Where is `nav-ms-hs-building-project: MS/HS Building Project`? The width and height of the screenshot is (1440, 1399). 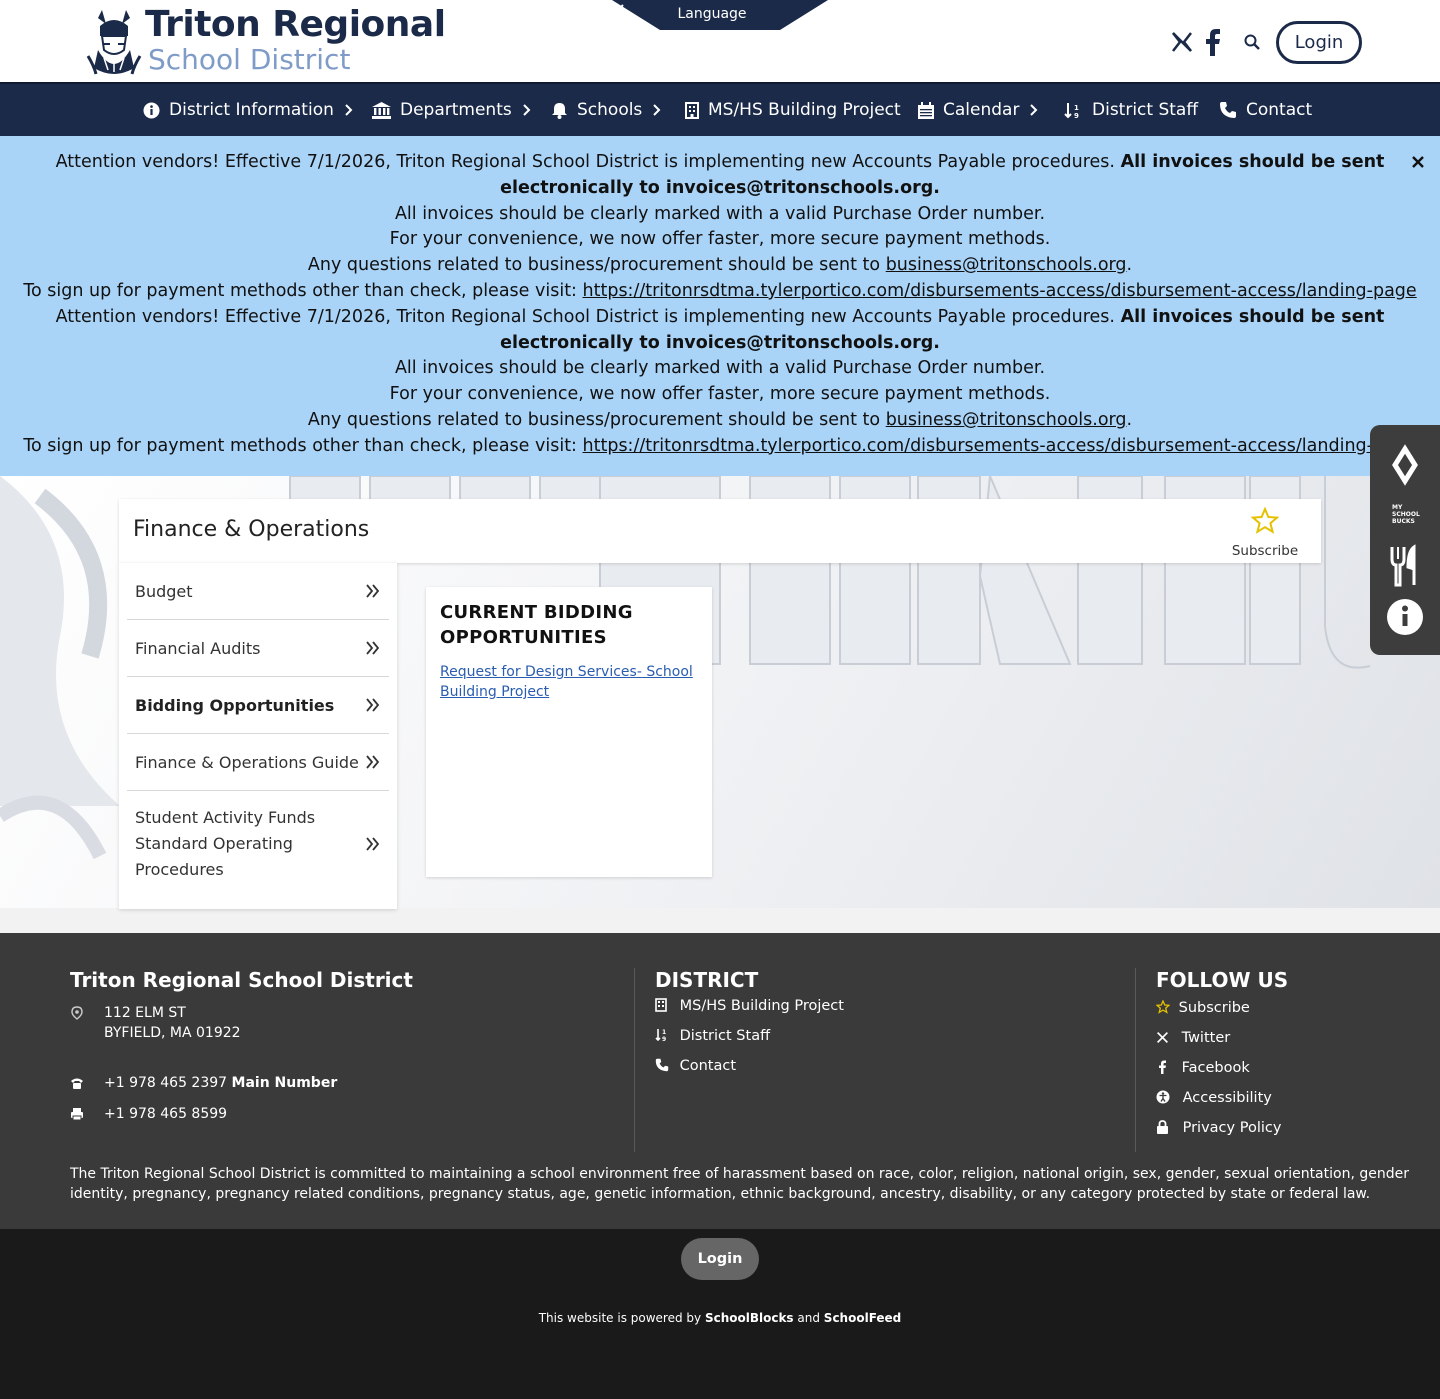
nav-ms-hs-building-project: MS/HS Building Project is located at coordinates (793, 110).